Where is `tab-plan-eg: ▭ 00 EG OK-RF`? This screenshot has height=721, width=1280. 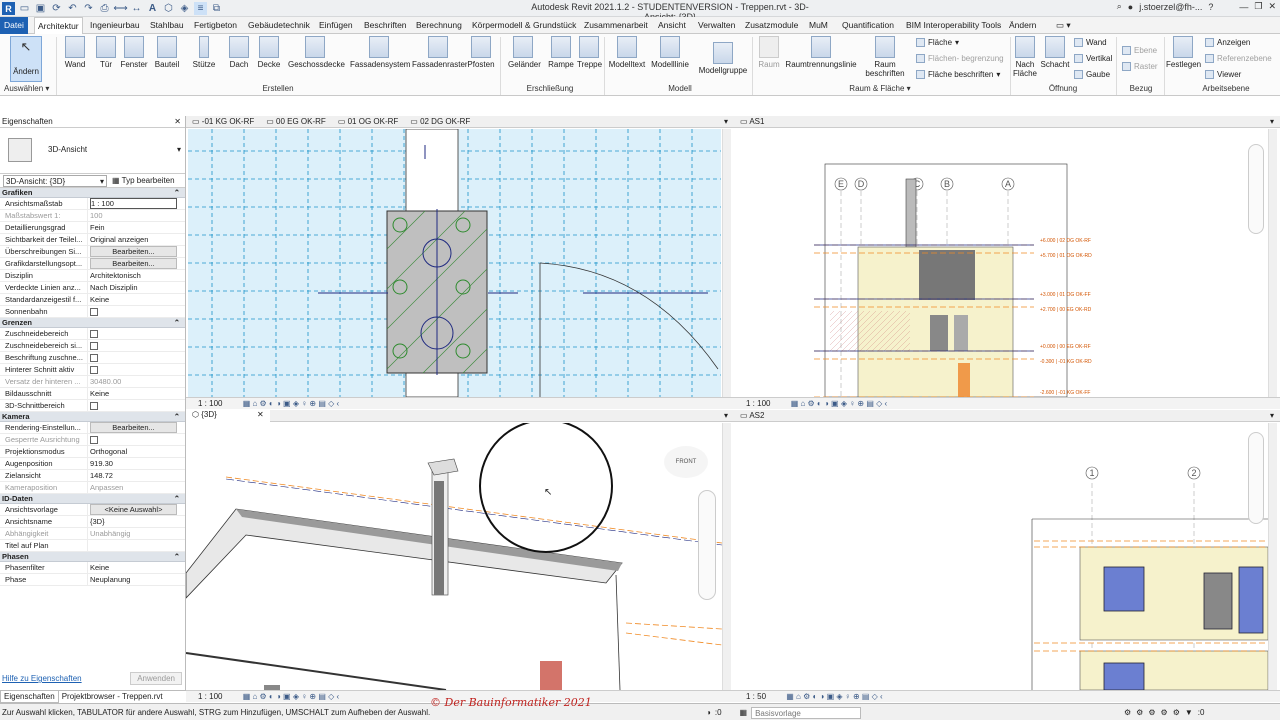 tab-plan-eg: ▭ 00 EG OK-RF is located at coordinates (296, 121).